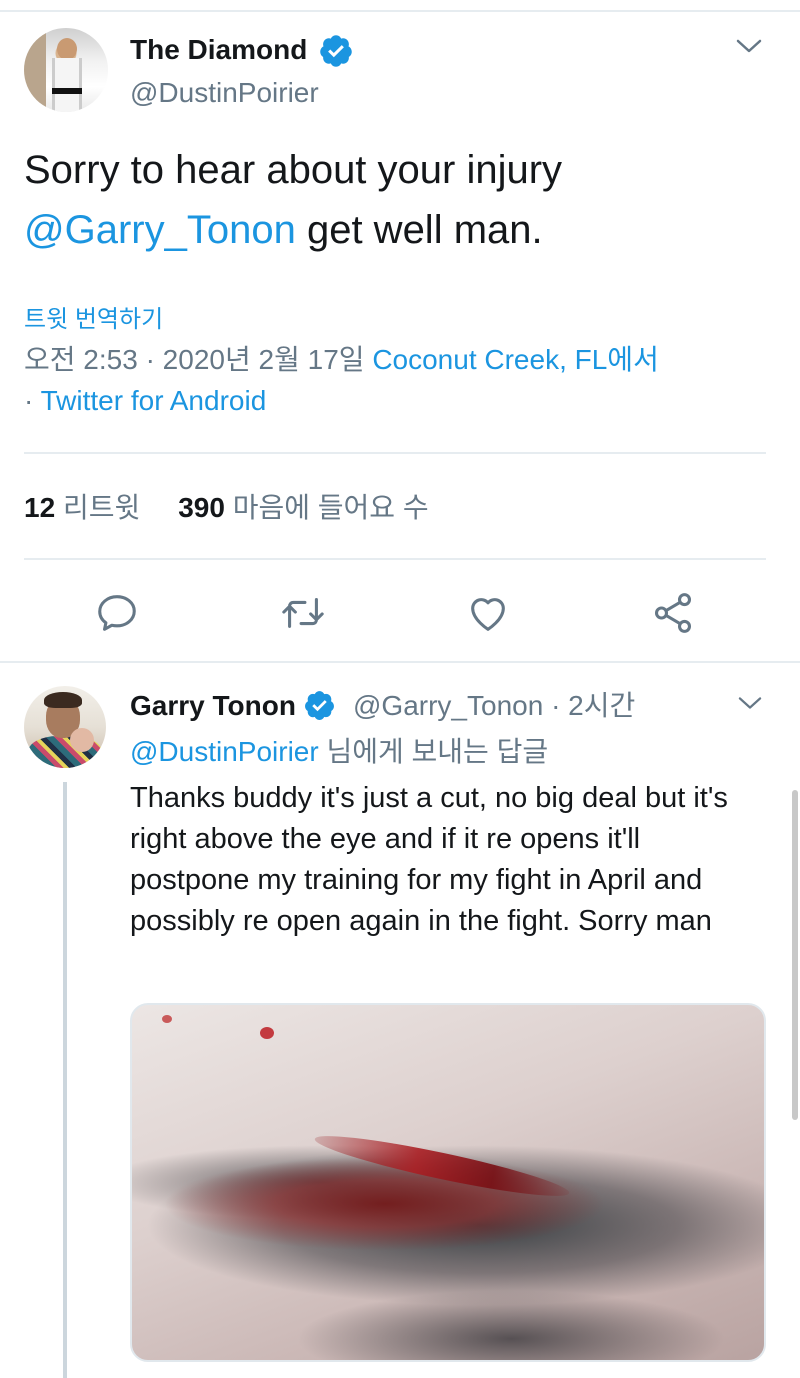 This screenshot has height=1378, width=800. I want to click on avatar-dustin-poirier, so click(66, 70).